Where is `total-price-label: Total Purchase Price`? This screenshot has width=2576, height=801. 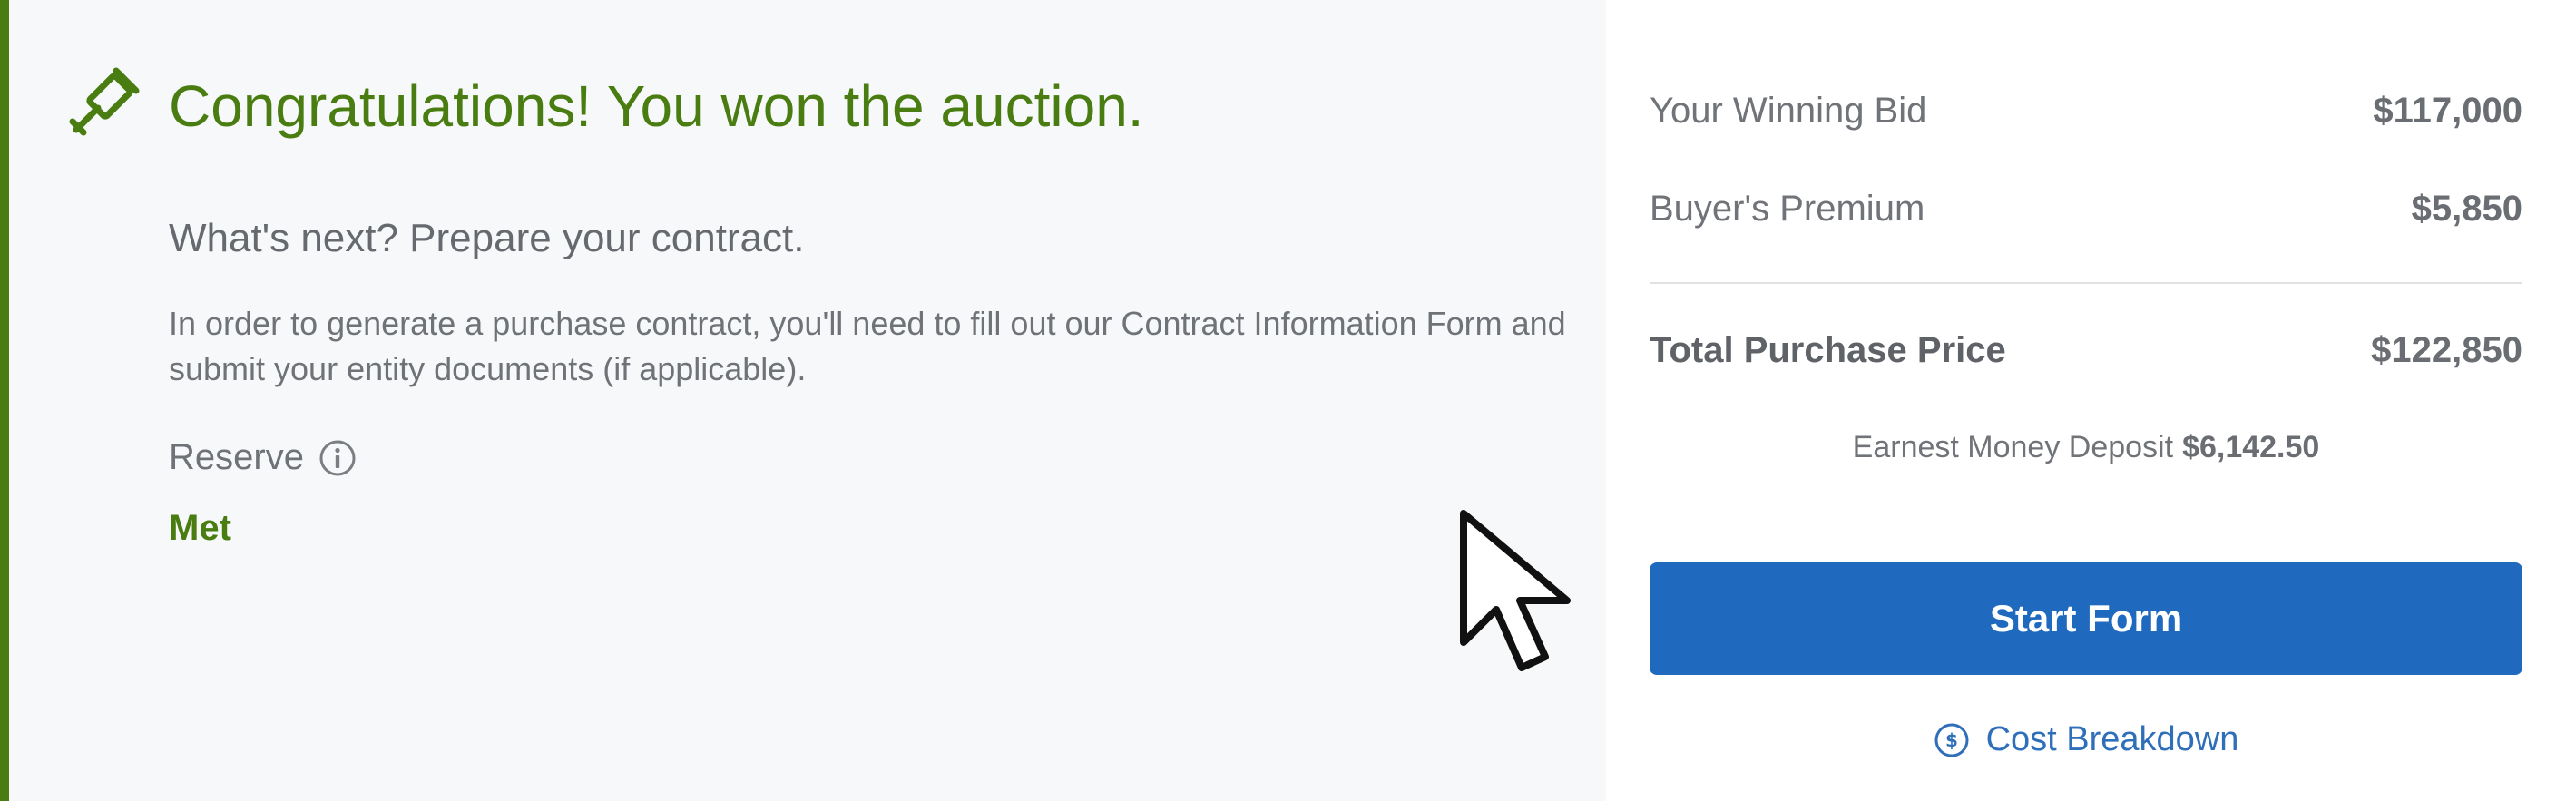 total-price-label: Total Purchase Price is located at coordinates (1828, 350).